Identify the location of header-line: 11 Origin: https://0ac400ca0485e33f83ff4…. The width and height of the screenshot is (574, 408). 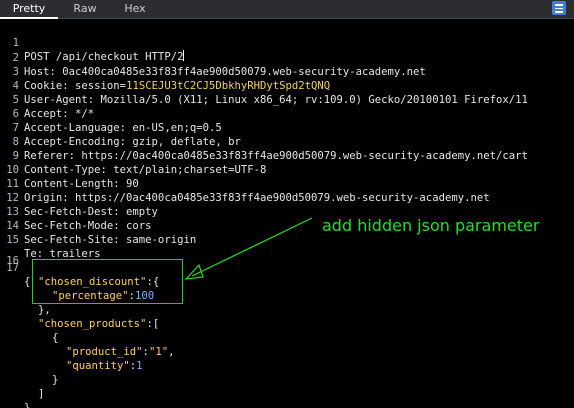
(244, 183).